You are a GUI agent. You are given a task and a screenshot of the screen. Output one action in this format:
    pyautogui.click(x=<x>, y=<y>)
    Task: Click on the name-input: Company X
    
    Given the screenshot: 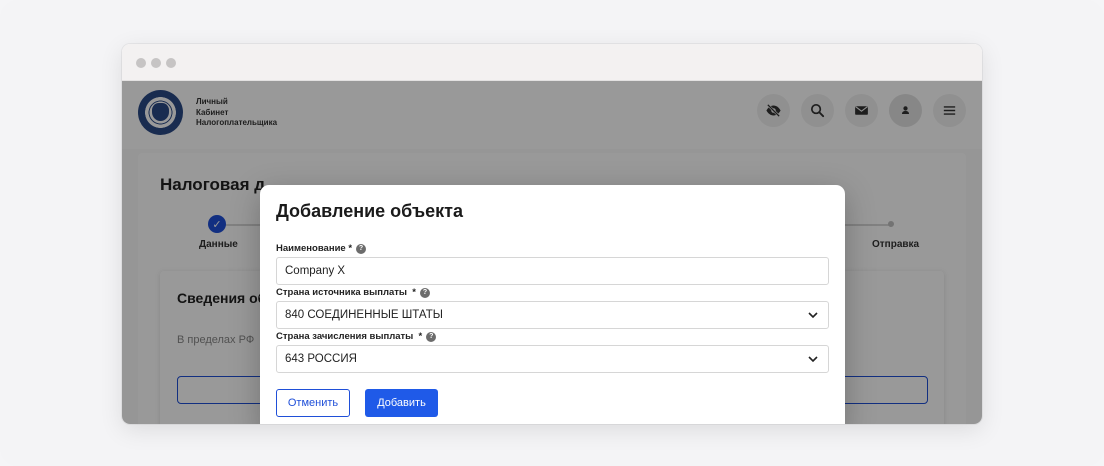 What is the action you would take?
    pyautogui.click(x=552, y=271)
    